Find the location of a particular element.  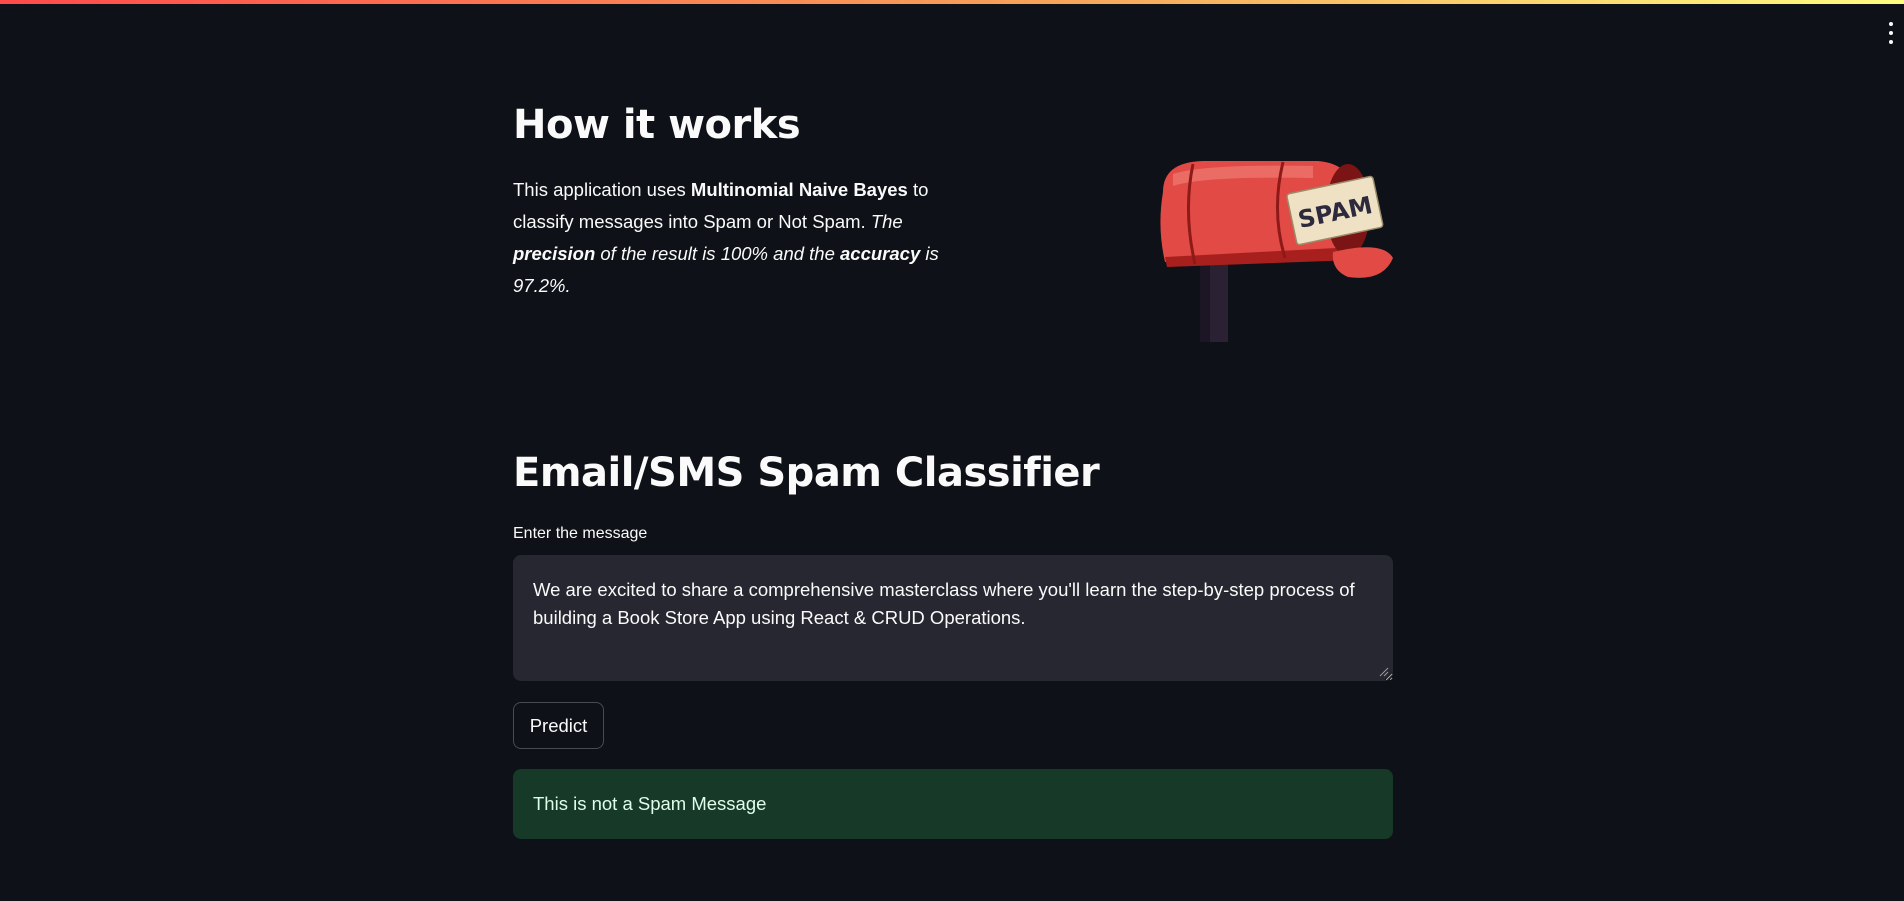

message-input-label: Enter the message is located at coordinates (580, 533).